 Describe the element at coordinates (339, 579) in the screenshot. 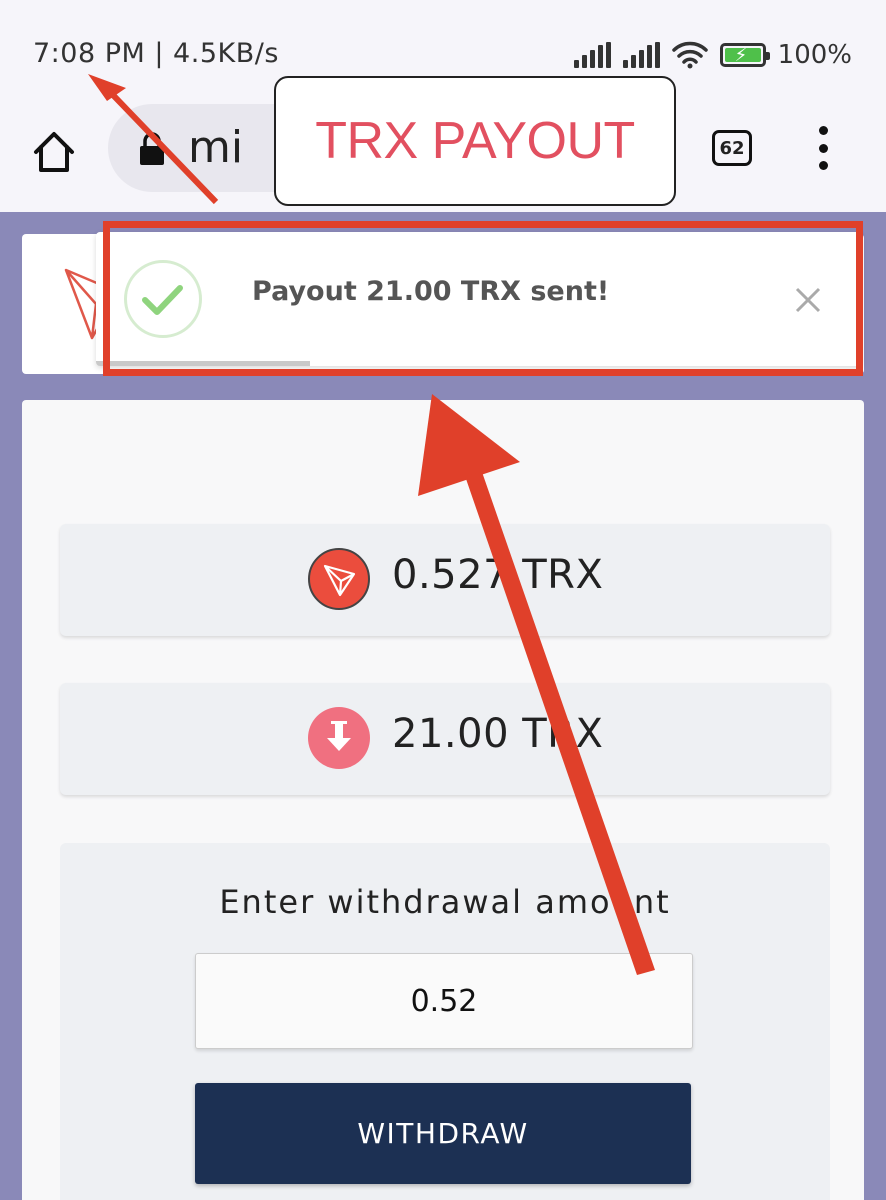

I see `tron-icon` at that location.